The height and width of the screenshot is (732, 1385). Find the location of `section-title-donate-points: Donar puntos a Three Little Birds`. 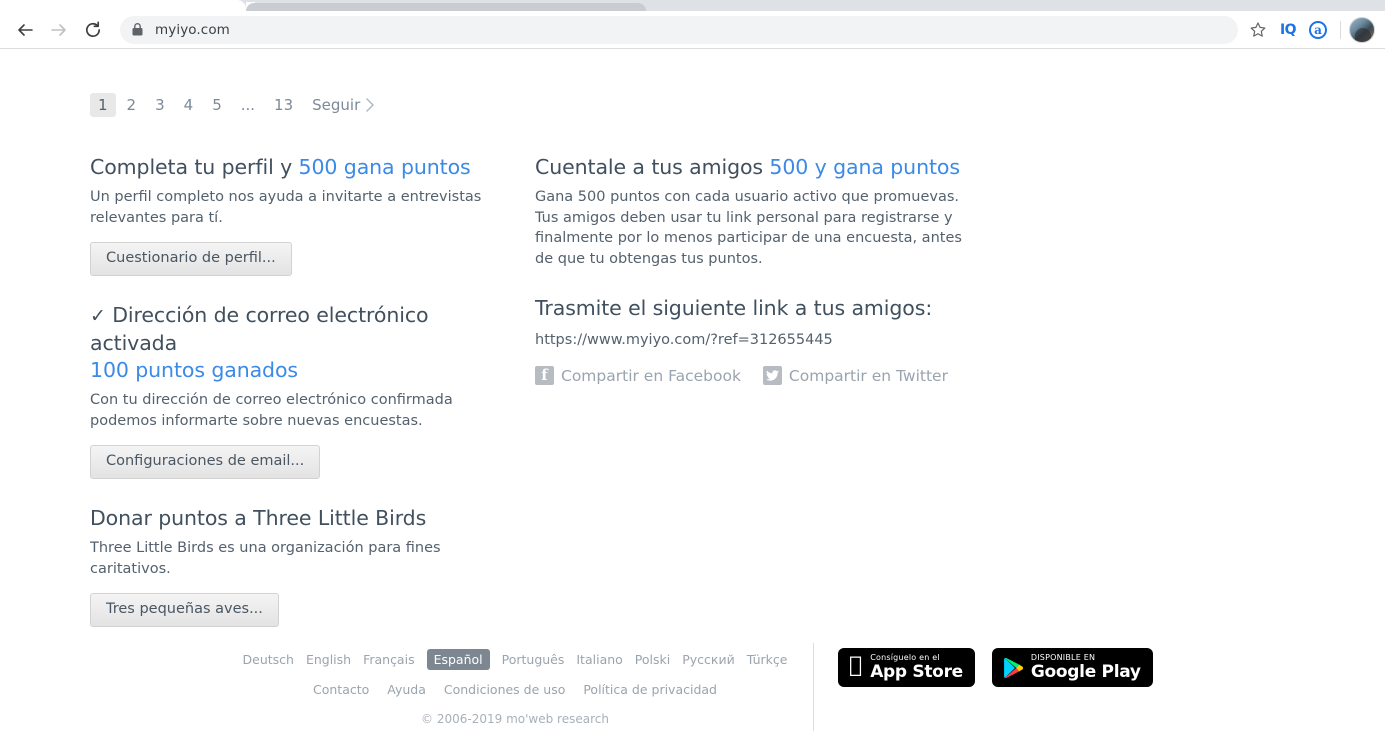

section-title-donate-points: Donar puntos a Three Little Birds is located at coordinates (258, 518).